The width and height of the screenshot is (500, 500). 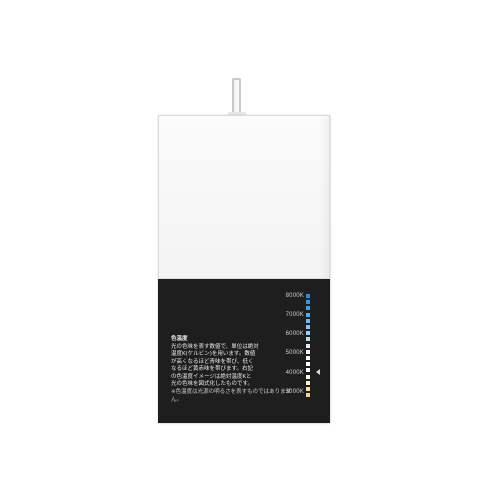 What do you see at coordinates (294, 334) in the screenshot?
I see `scale-label-6000k: 6000K` at bounding box center [294, 334].